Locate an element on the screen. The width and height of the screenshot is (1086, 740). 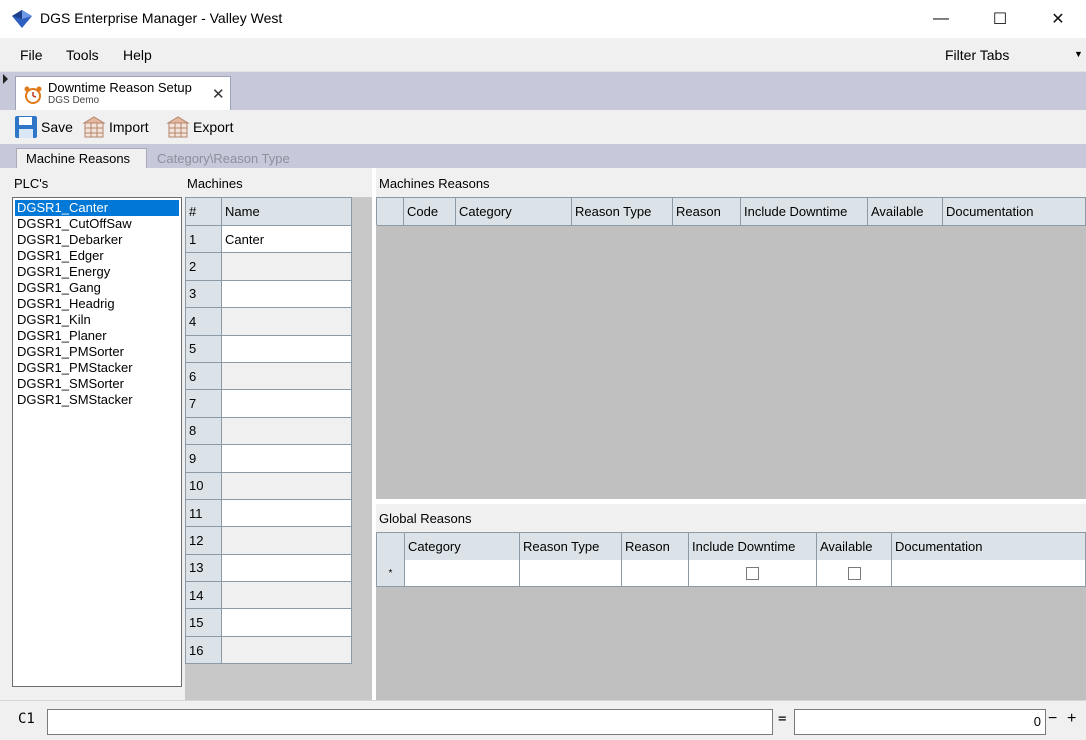
export-button: Export is located at coordinates (199, 127).